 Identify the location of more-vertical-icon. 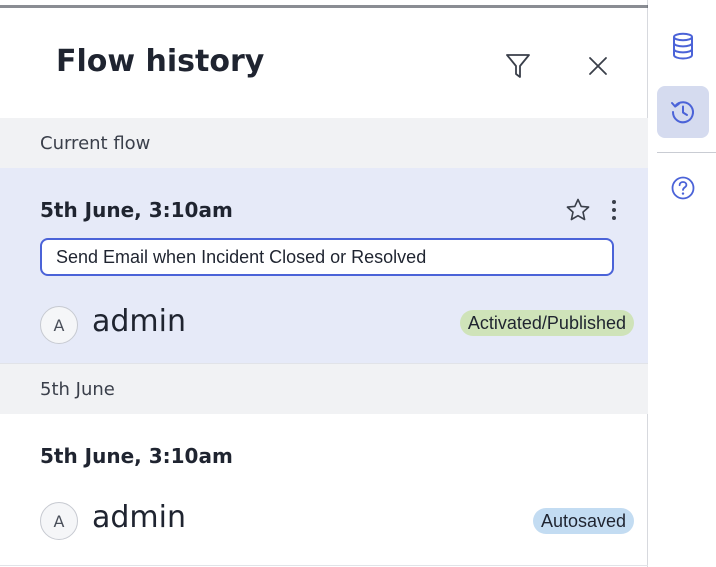
(614, 202).